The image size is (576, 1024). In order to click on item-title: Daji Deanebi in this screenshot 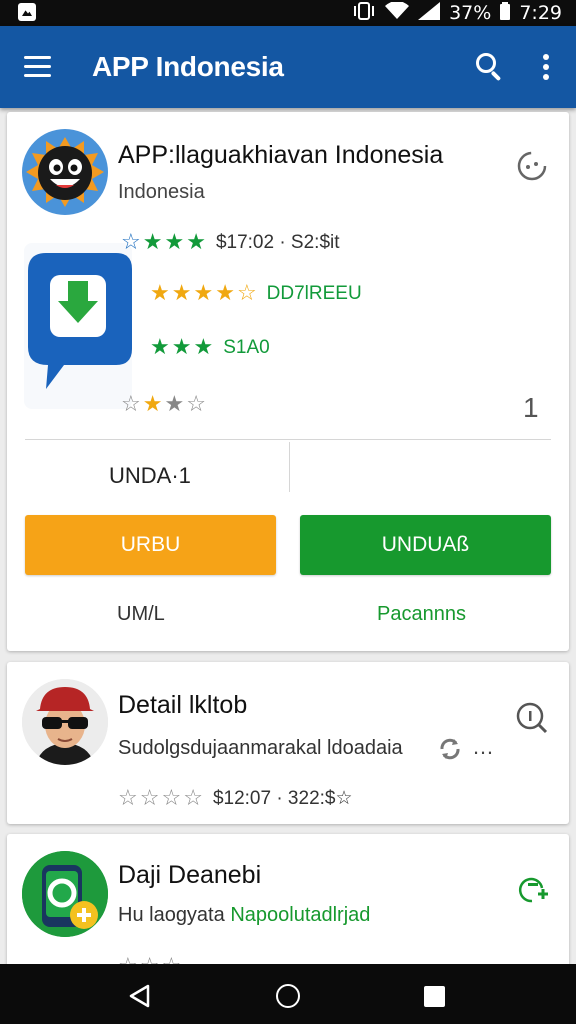, I will do `click(190, 875)`.